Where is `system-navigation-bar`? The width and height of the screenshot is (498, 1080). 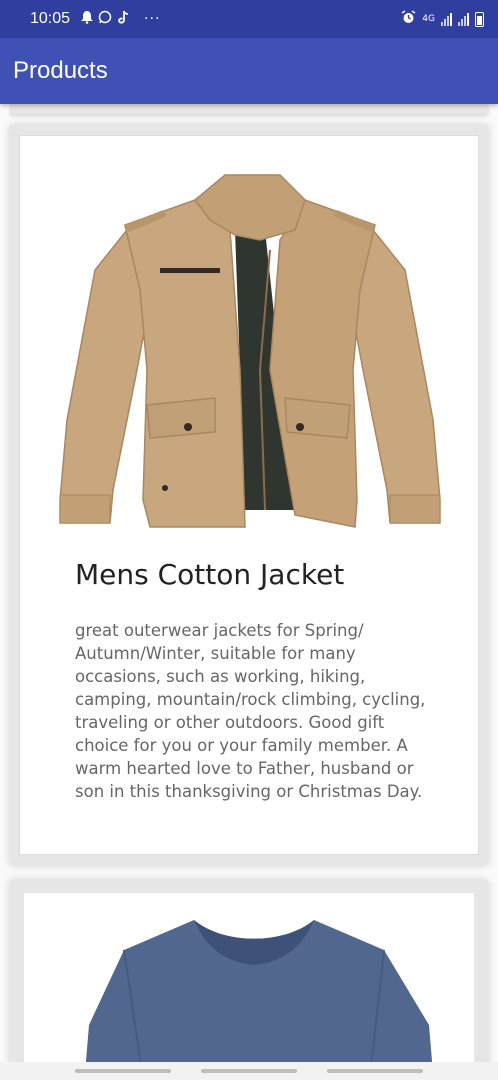 system-navigation-bar is located at coordinates (249, 1071).